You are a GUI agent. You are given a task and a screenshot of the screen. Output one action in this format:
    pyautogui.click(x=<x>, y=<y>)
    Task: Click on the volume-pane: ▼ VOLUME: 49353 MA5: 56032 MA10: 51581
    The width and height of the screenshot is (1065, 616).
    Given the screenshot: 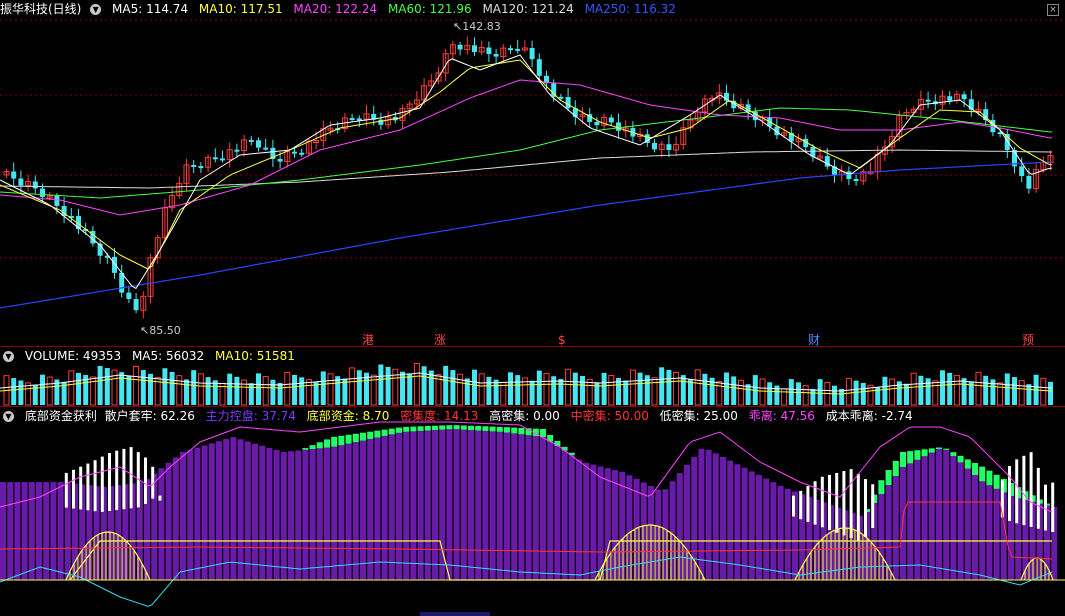 What is the action you would take?
    pyautogui.click(x=532, y=376)
    